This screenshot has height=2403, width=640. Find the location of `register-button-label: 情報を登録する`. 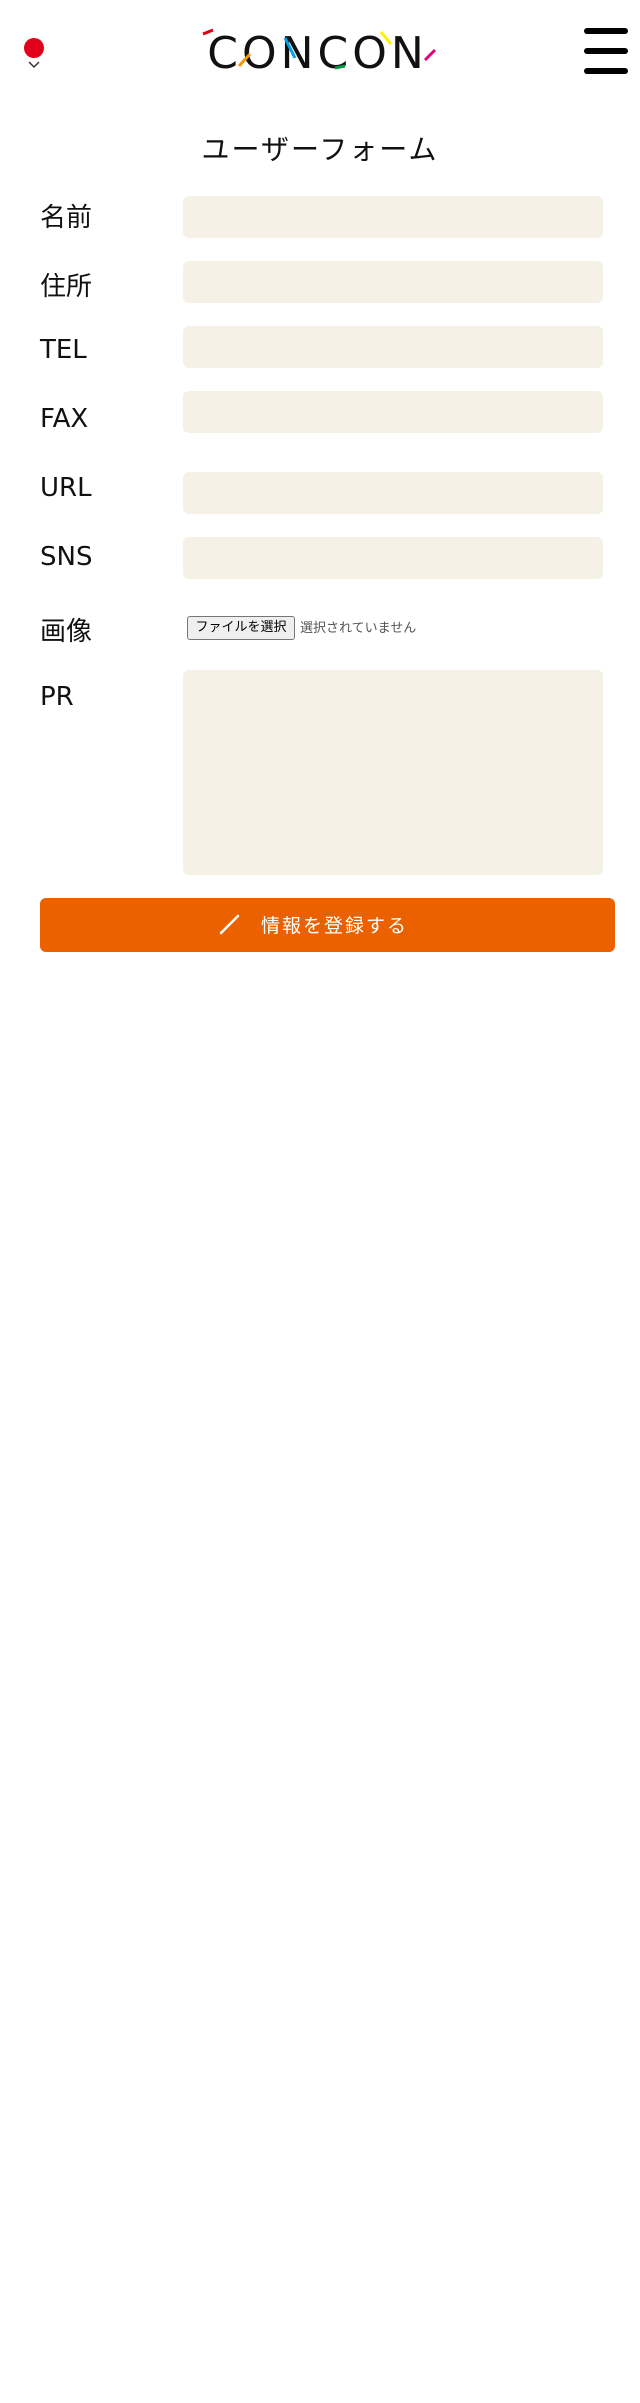

register-button-label: 情報を登録する is located at coordinates (335, 926).